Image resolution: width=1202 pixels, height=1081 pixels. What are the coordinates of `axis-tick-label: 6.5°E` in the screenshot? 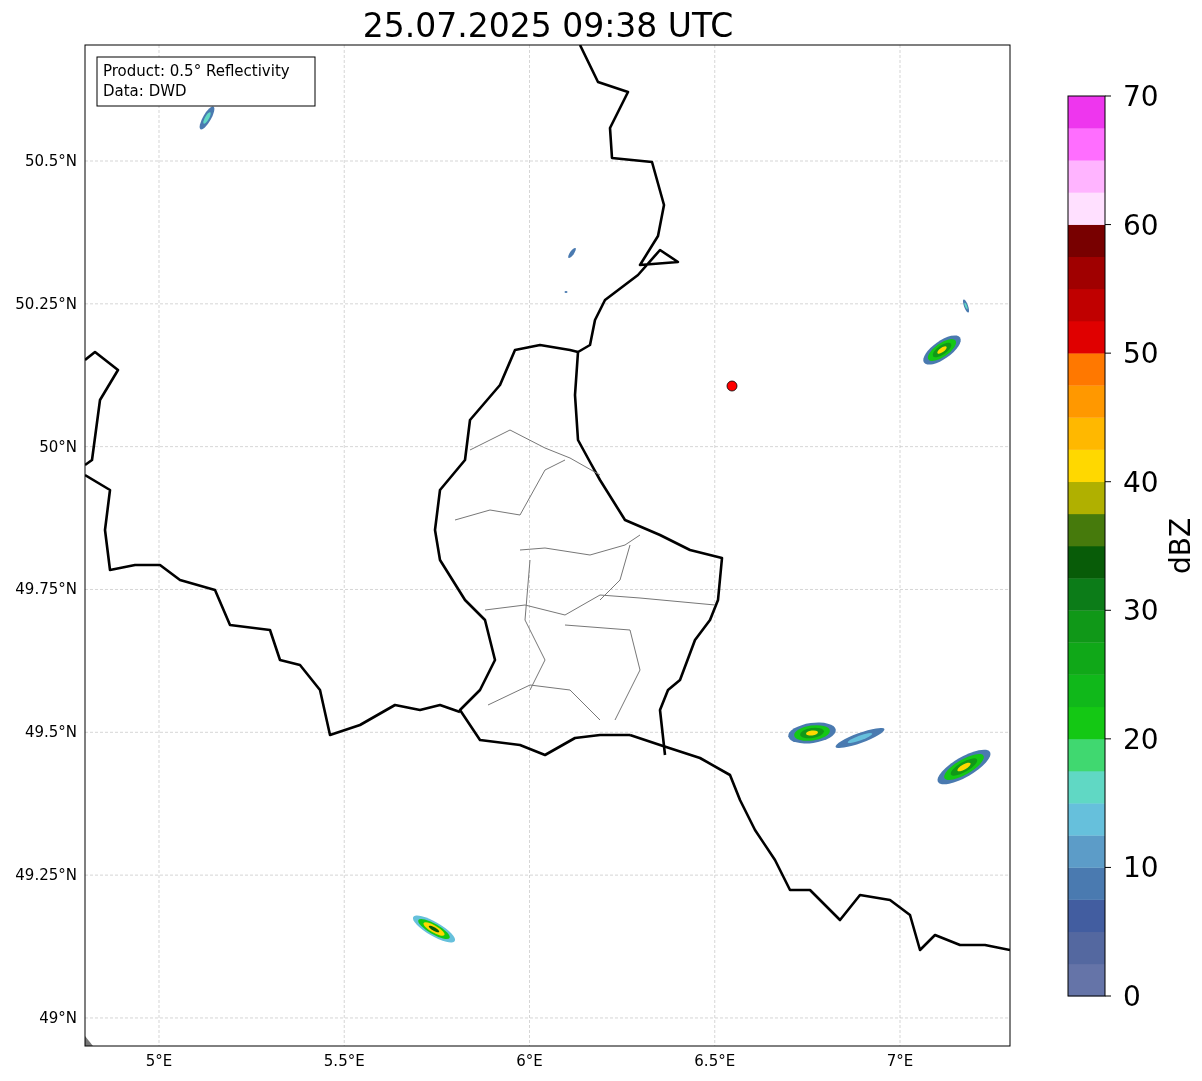 It's located at (715, 1061).